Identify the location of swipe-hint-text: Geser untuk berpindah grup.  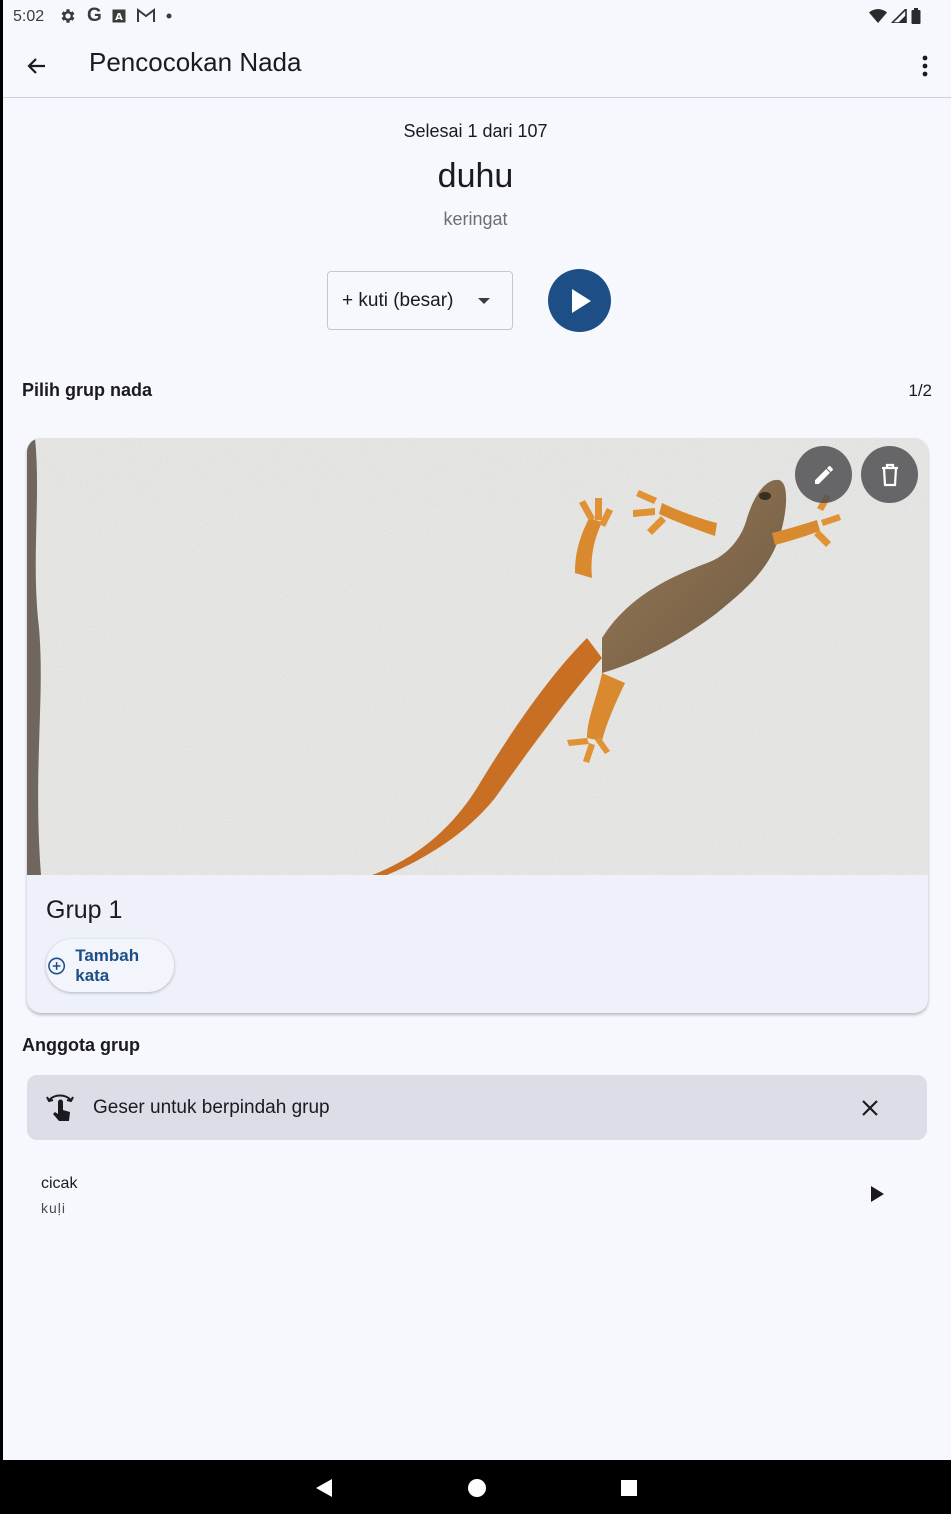
(211, 1107).